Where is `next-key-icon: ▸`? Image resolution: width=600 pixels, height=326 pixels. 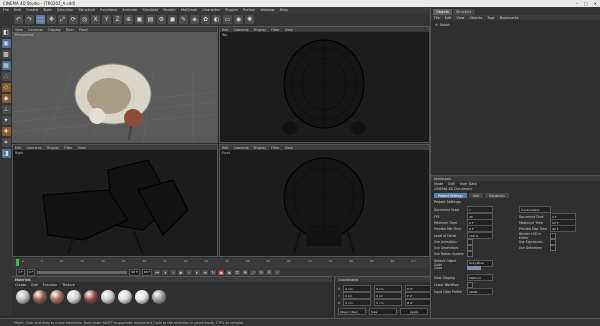 next-key-icon: ▸ is located at coordinates (197, 272).